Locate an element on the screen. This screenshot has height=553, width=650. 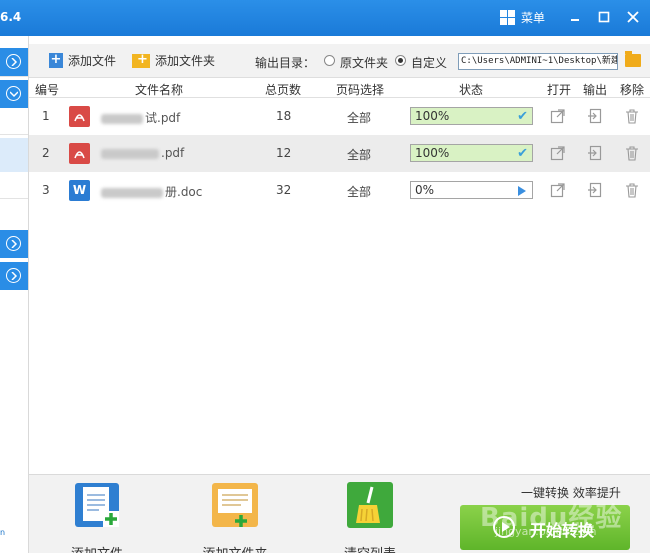
add-file-icon: + is located at coordinates (56, 60).